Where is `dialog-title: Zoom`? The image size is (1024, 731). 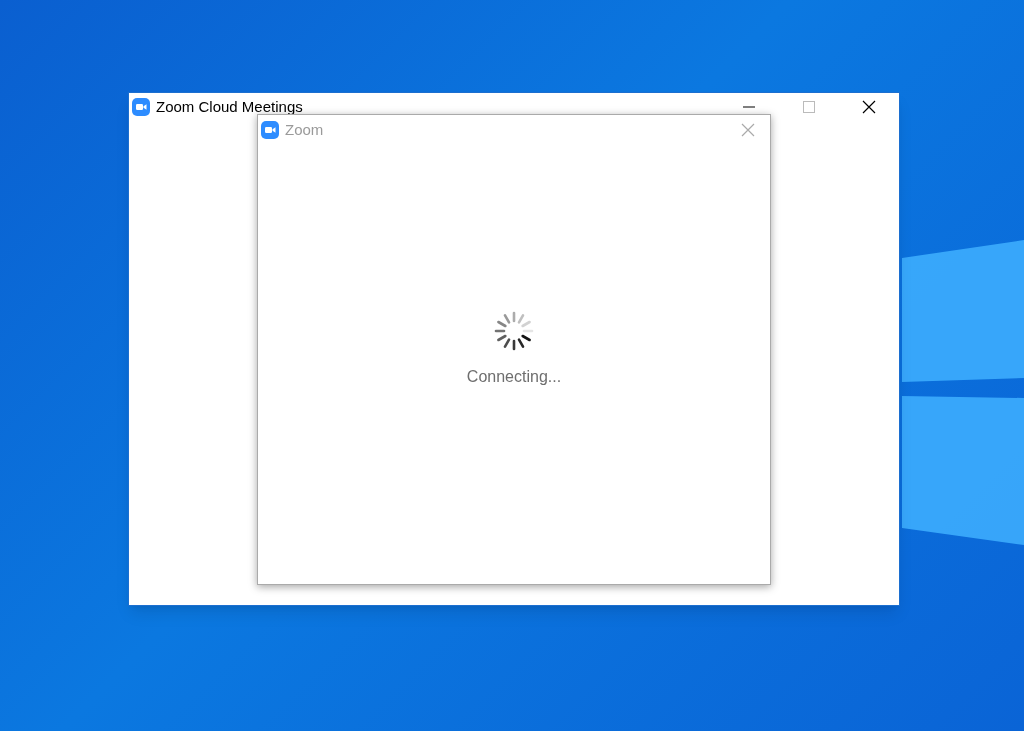 dialog-title: Zoom is located at coordinates (304, 129).